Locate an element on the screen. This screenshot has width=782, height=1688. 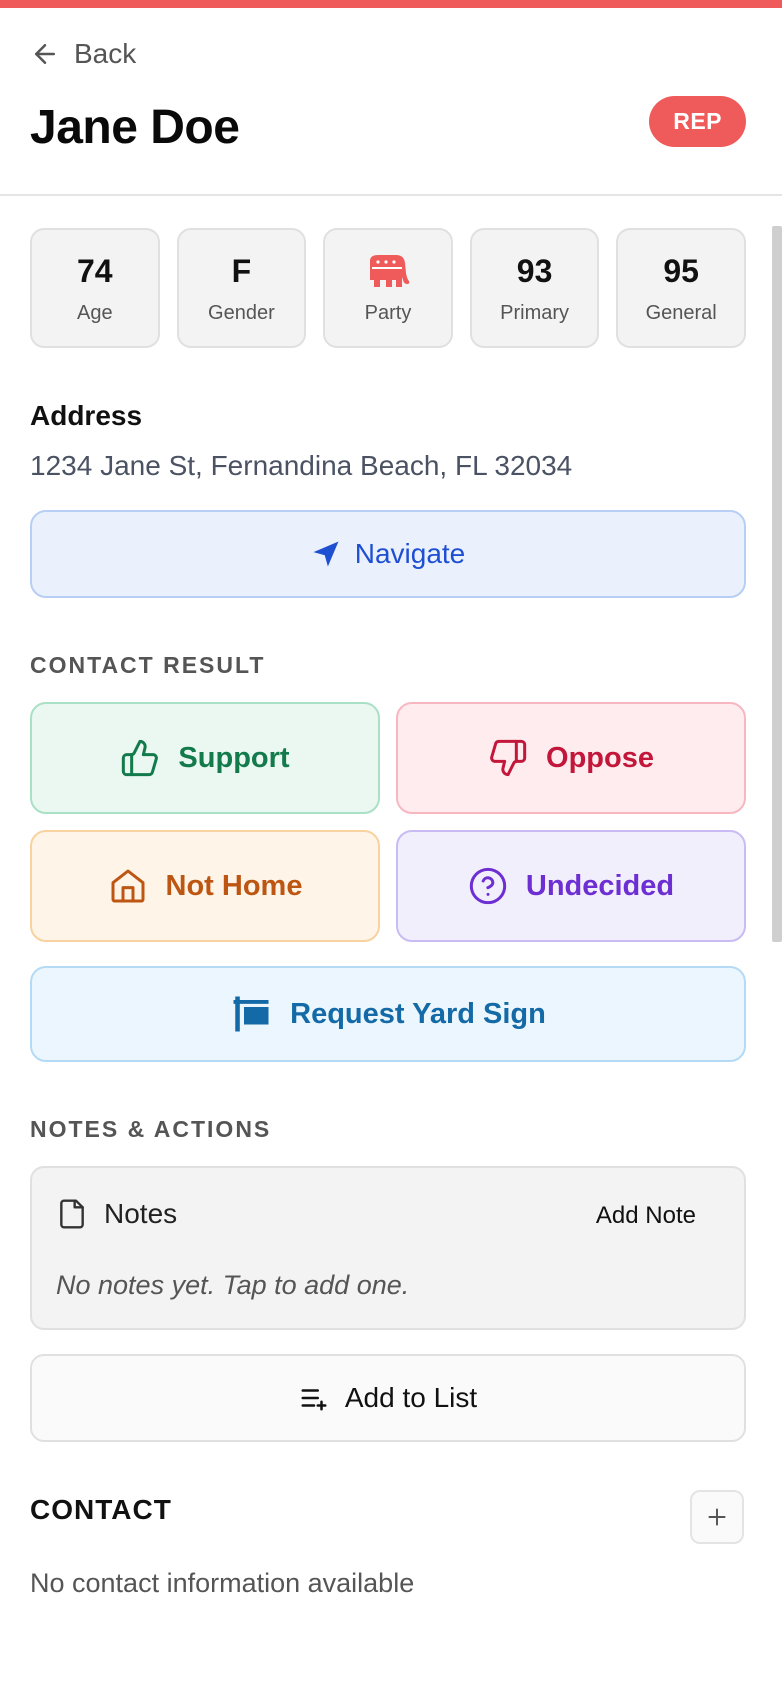
stat-value: 93 is located at coordinates (534, 271).